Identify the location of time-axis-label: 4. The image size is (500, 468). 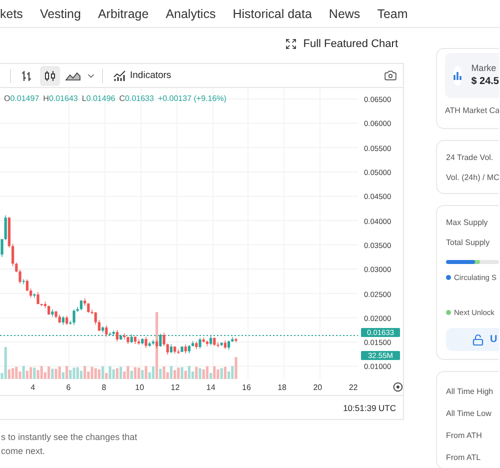
(33, 387).